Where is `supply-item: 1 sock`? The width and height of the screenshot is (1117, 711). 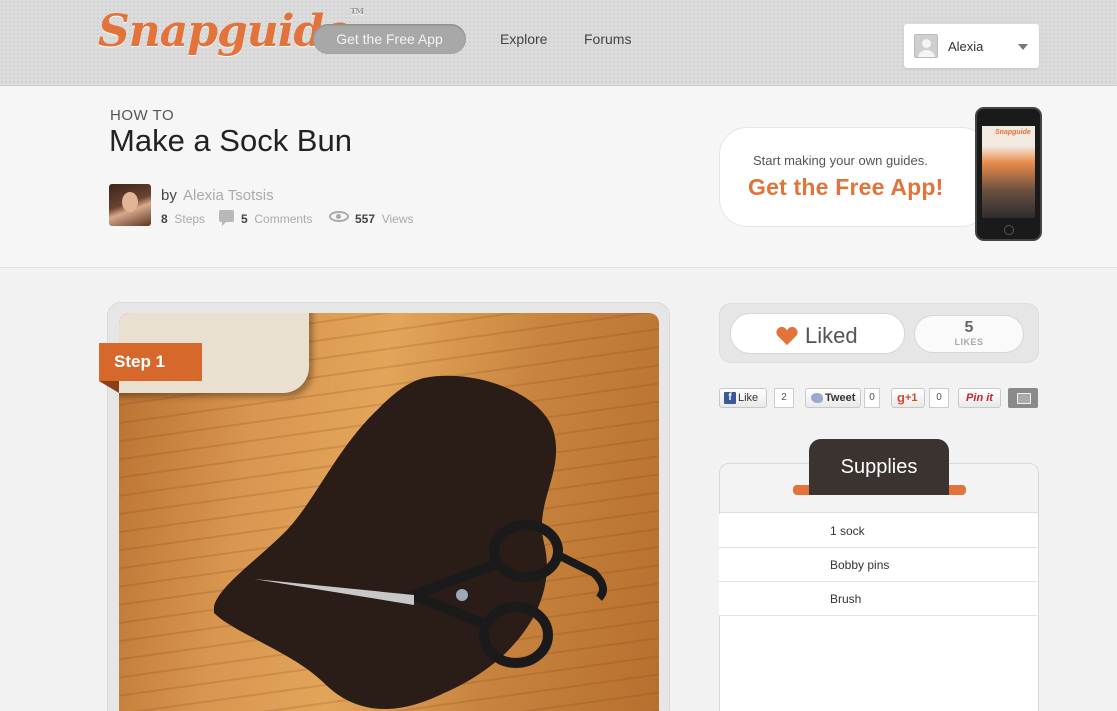
supply-item: 1 sock is located at coordinates (878, 531).